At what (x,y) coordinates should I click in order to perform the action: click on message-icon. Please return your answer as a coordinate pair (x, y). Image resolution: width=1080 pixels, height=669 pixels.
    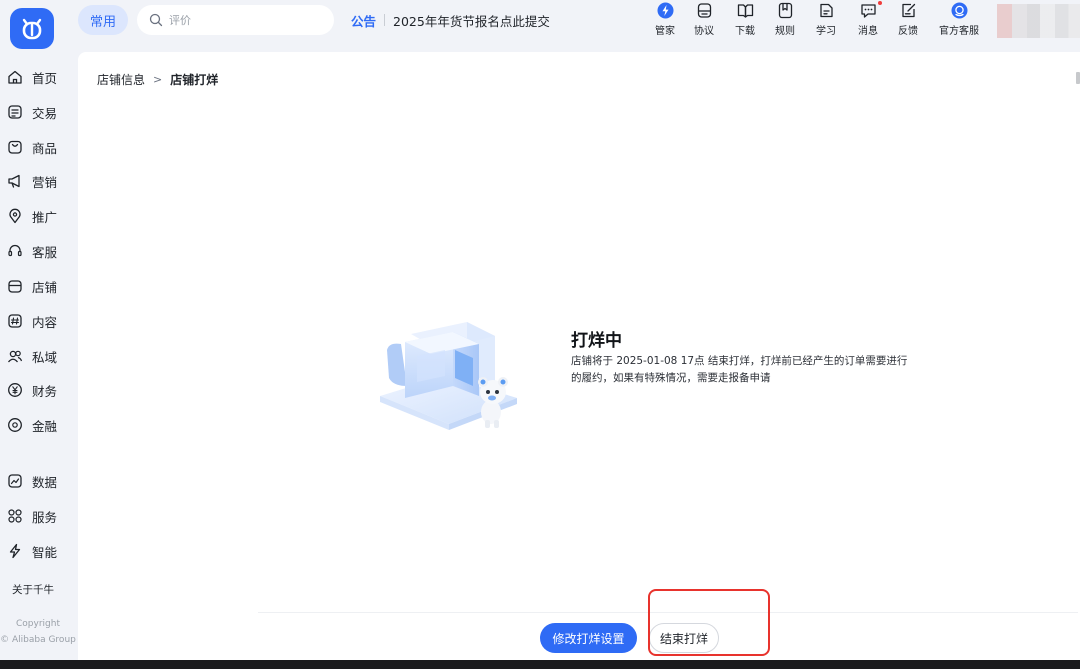
    Looking at the image, I should click on (868, 11).